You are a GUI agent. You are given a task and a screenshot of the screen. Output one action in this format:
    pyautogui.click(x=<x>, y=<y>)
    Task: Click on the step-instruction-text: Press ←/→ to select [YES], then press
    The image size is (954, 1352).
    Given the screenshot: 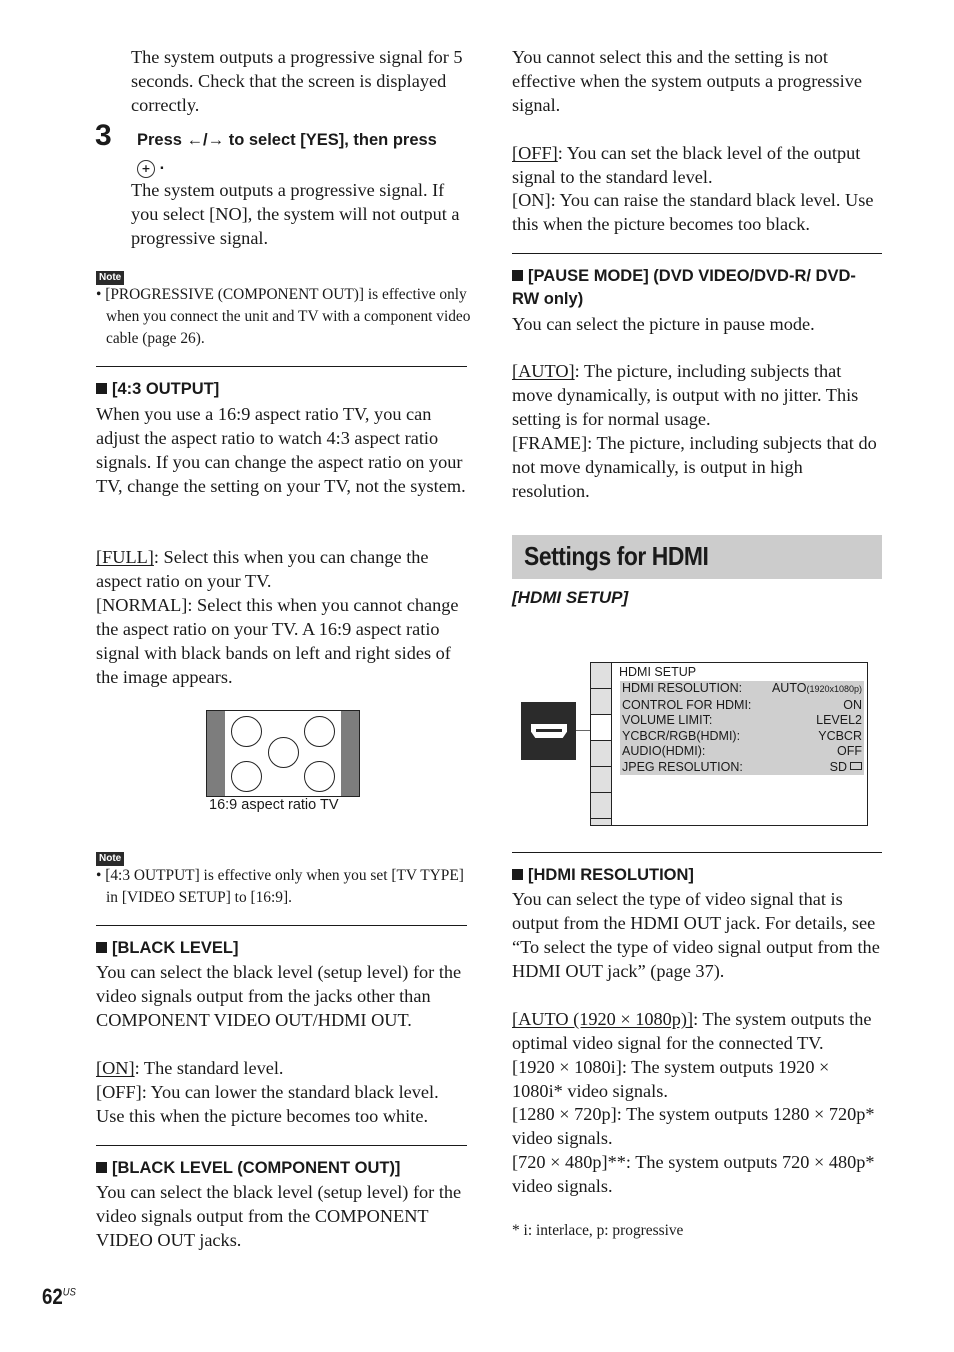 What is the action you would take?
    pyautogui.click(x=287, y=140)
    